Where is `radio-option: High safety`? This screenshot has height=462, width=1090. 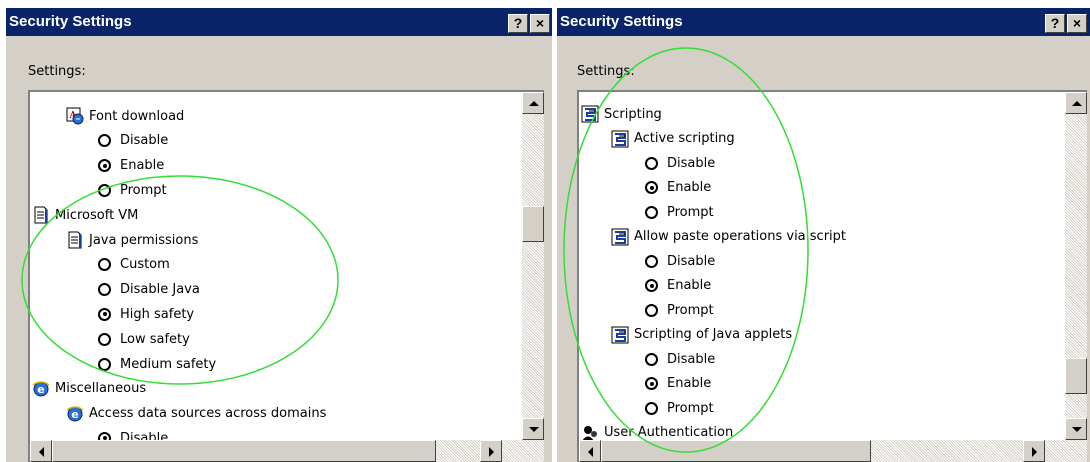 radio-option: High safety is located at coordinates (146, 314).